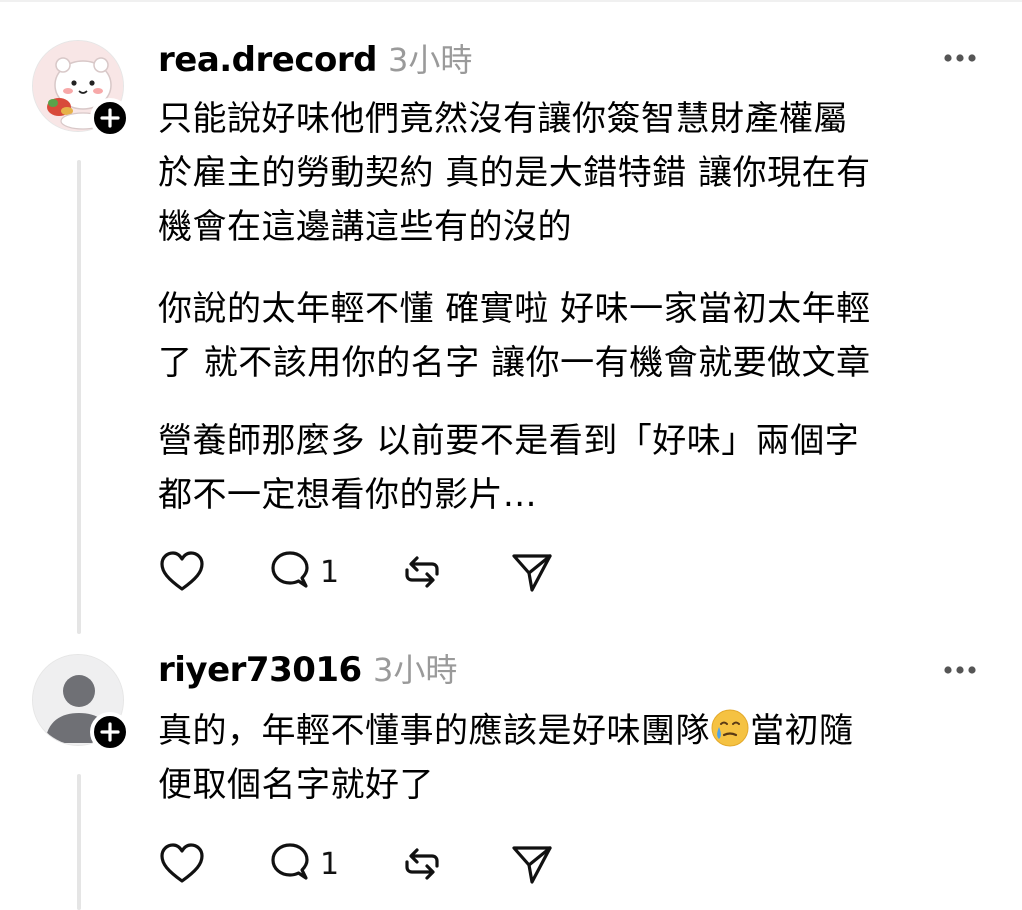  What do you see at coordinates (267, 60) in the screenshot?
I see `username: rea.drecord` at bounding box center [267, 60].